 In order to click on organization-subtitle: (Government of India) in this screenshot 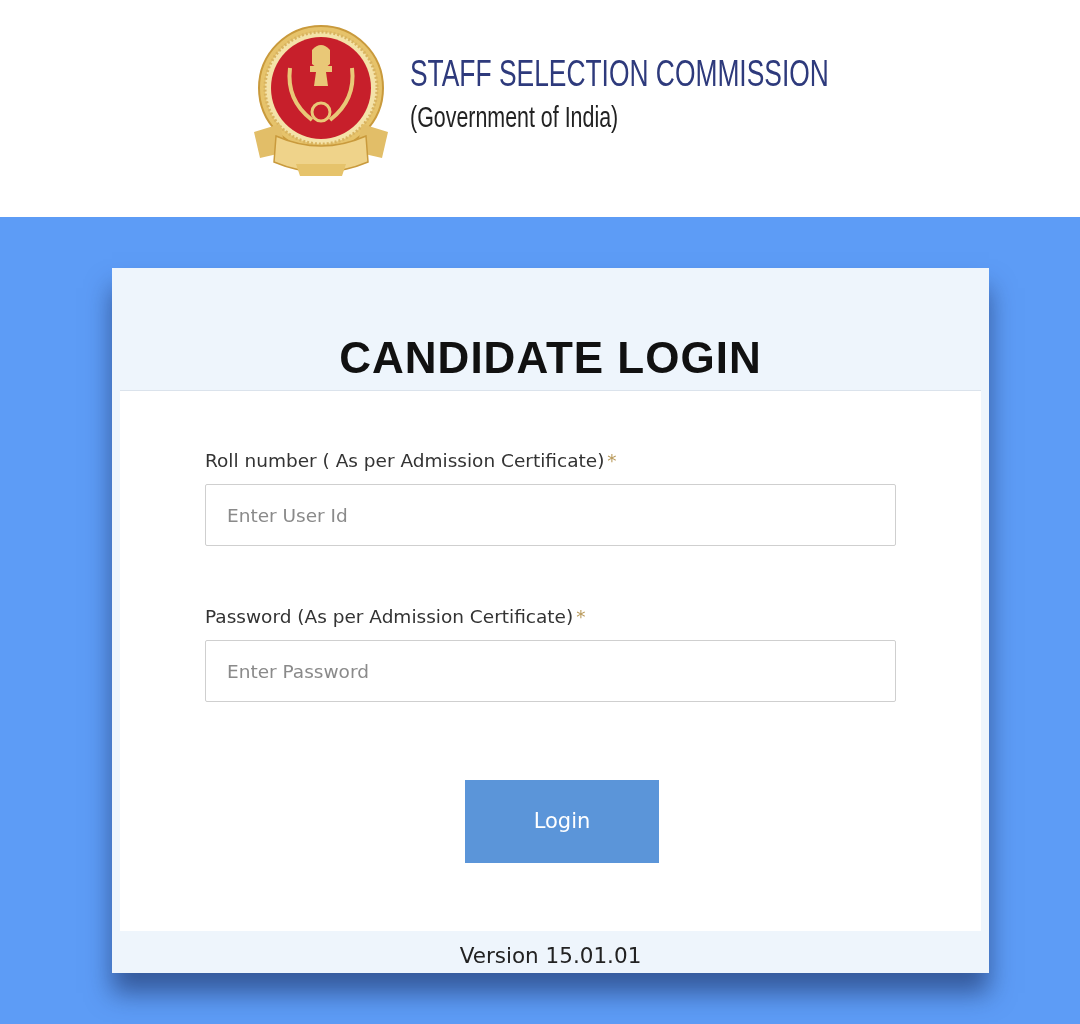, I will do `click(514, 117)`.